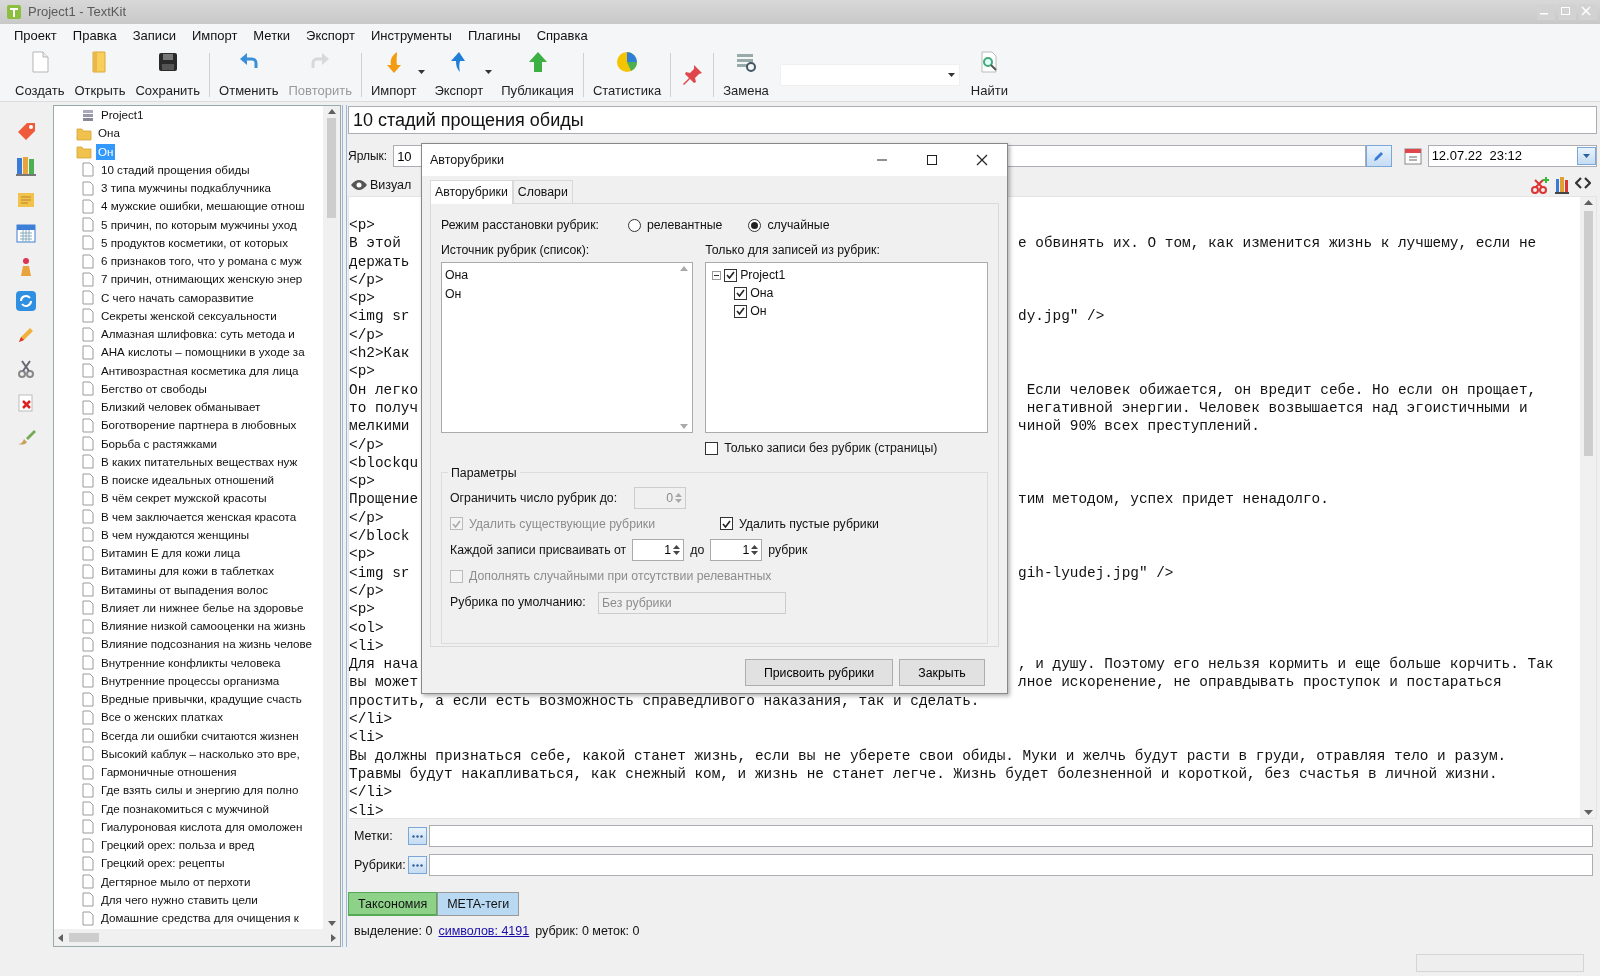 The image size is (1600, 976). I want to click on refresh-icon, so click(26, 301).